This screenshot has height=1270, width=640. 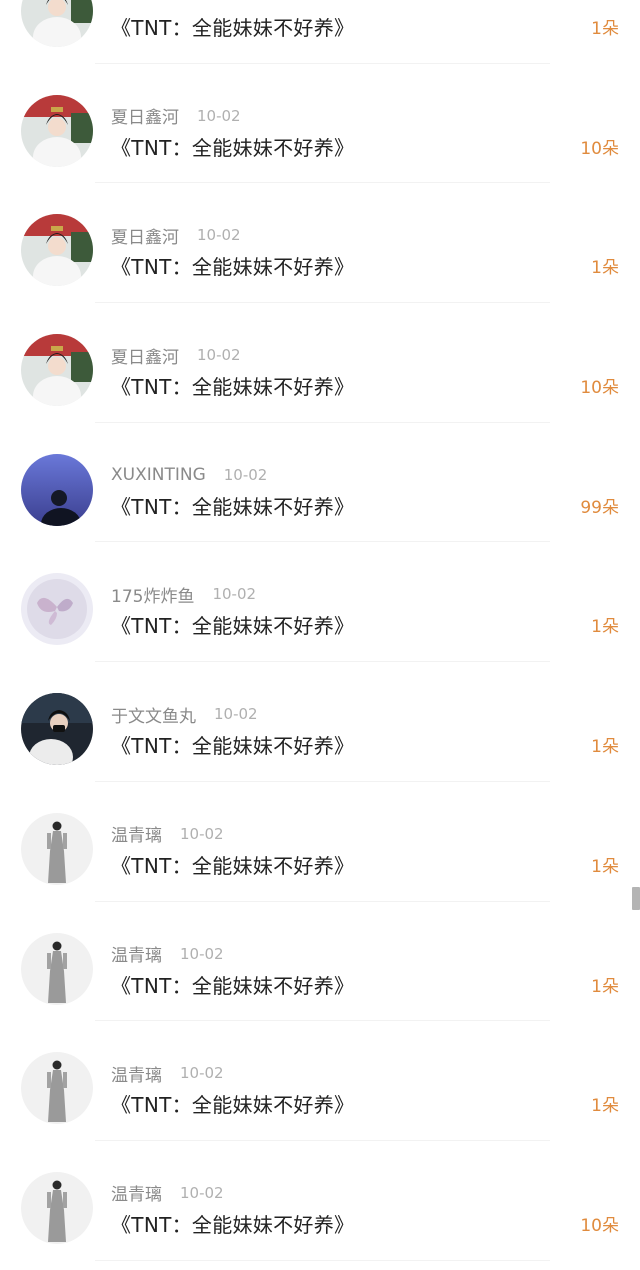 What do you see at coordinates (152, 594) in the screenshot?
I see `username: 175炸炸鱼` at bounding box center [152, 594].